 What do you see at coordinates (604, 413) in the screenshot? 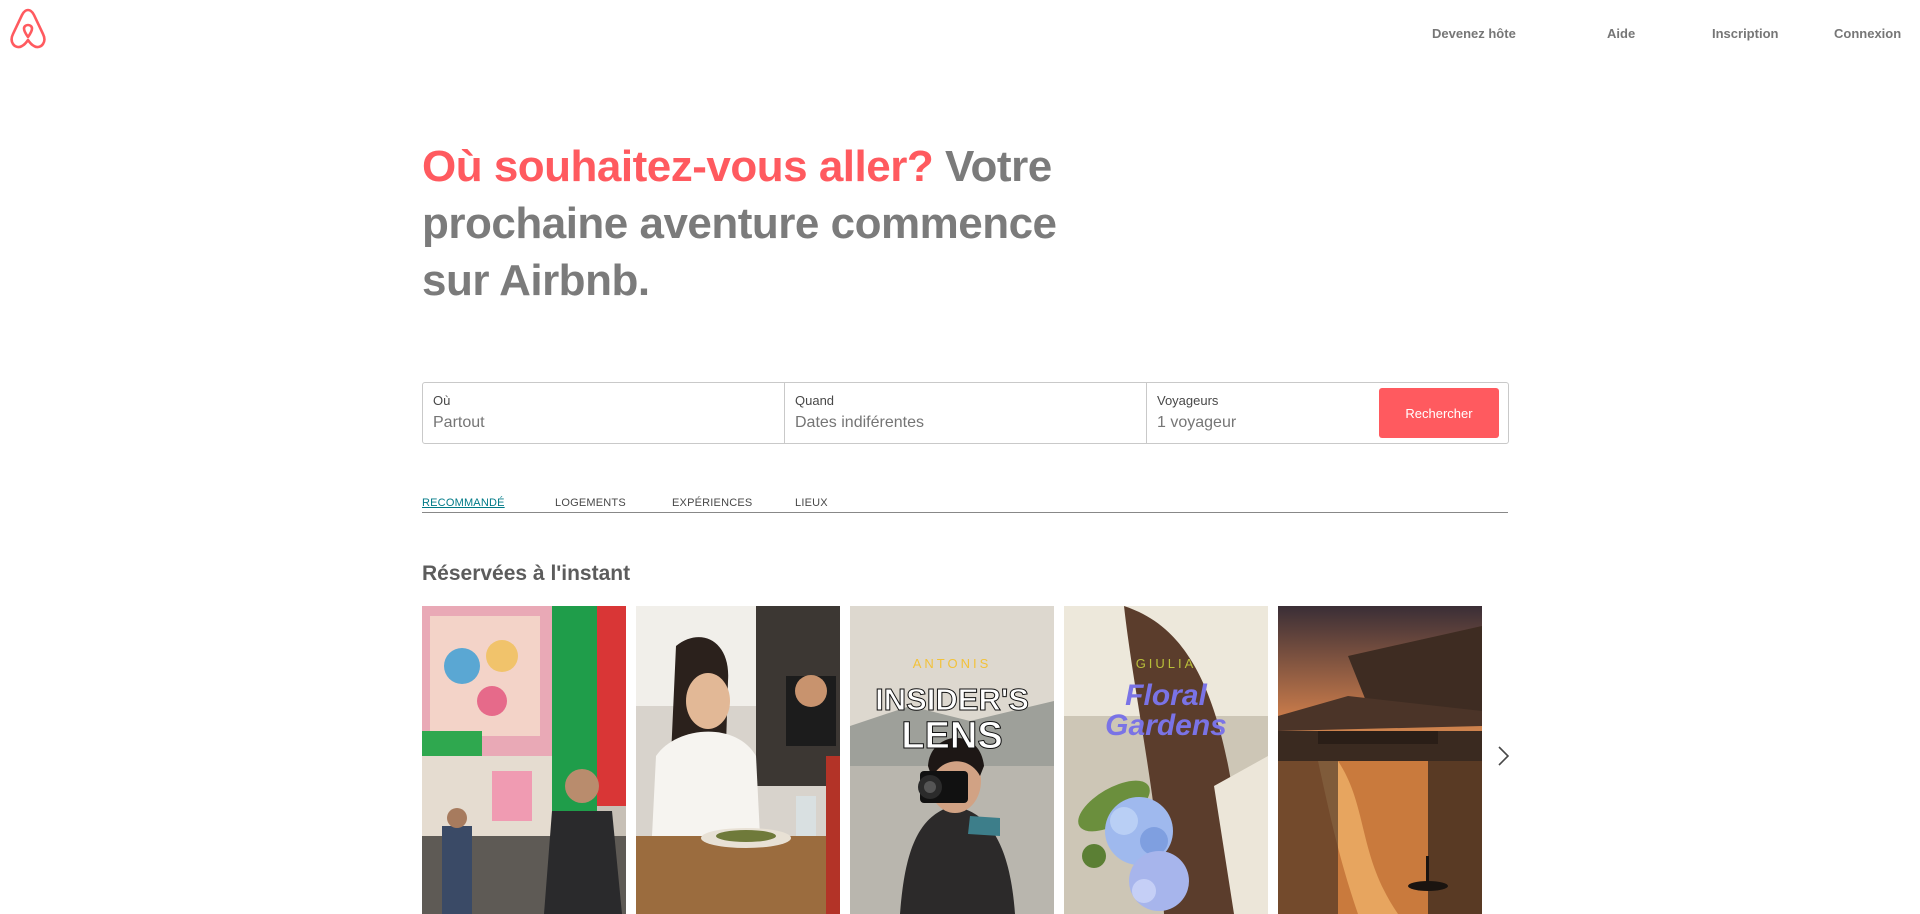
I see `where-field: Où` at bounding box center [604, 413].